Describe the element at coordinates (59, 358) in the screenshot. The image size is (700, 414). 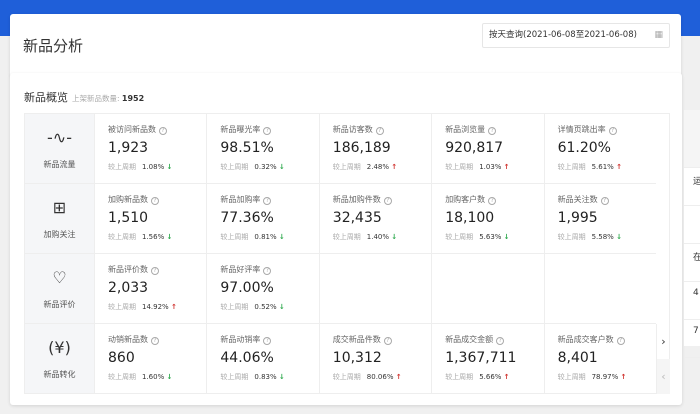
I see `row-label: (¥) 新品转化` at that location.